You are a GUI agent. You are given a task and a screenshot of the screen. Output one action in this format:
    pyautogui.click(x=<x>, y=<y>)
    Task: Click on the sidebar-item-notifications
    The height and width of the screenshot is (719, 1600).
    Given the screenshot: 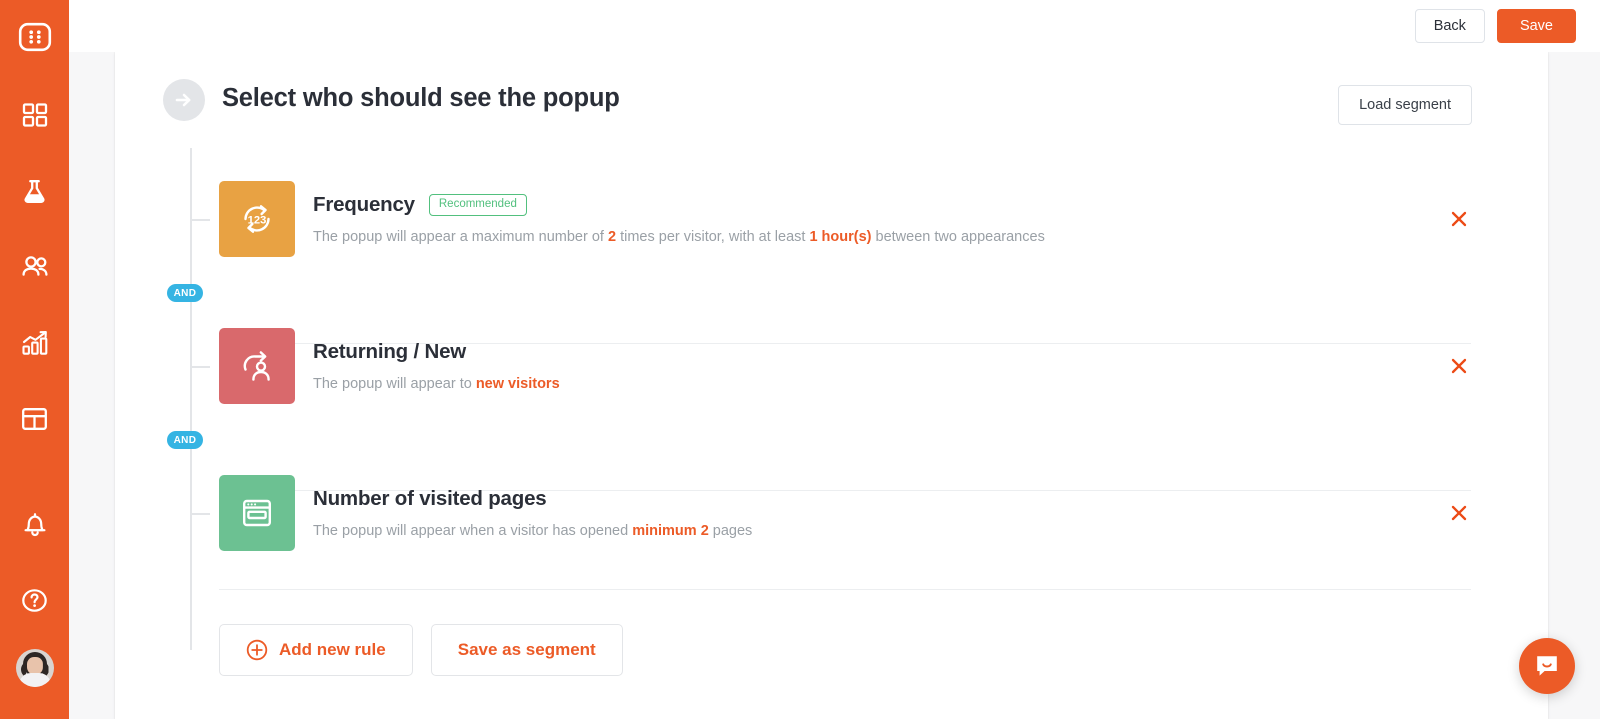 What is the action you would take?
    pyautogui.click(x=35, y=524)
    